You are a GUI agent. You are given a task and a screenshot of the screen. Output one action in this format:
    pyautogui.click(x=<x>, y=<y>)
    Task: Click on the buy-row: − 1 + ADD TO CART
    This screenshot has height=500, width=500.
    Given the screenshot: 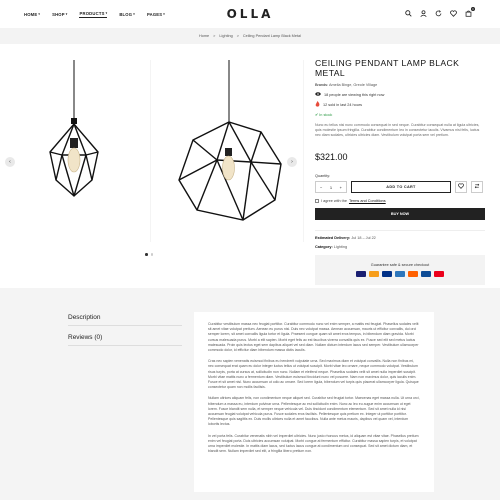 What is the action you would take?
    pyautogui.click(x=400, y=187)
    